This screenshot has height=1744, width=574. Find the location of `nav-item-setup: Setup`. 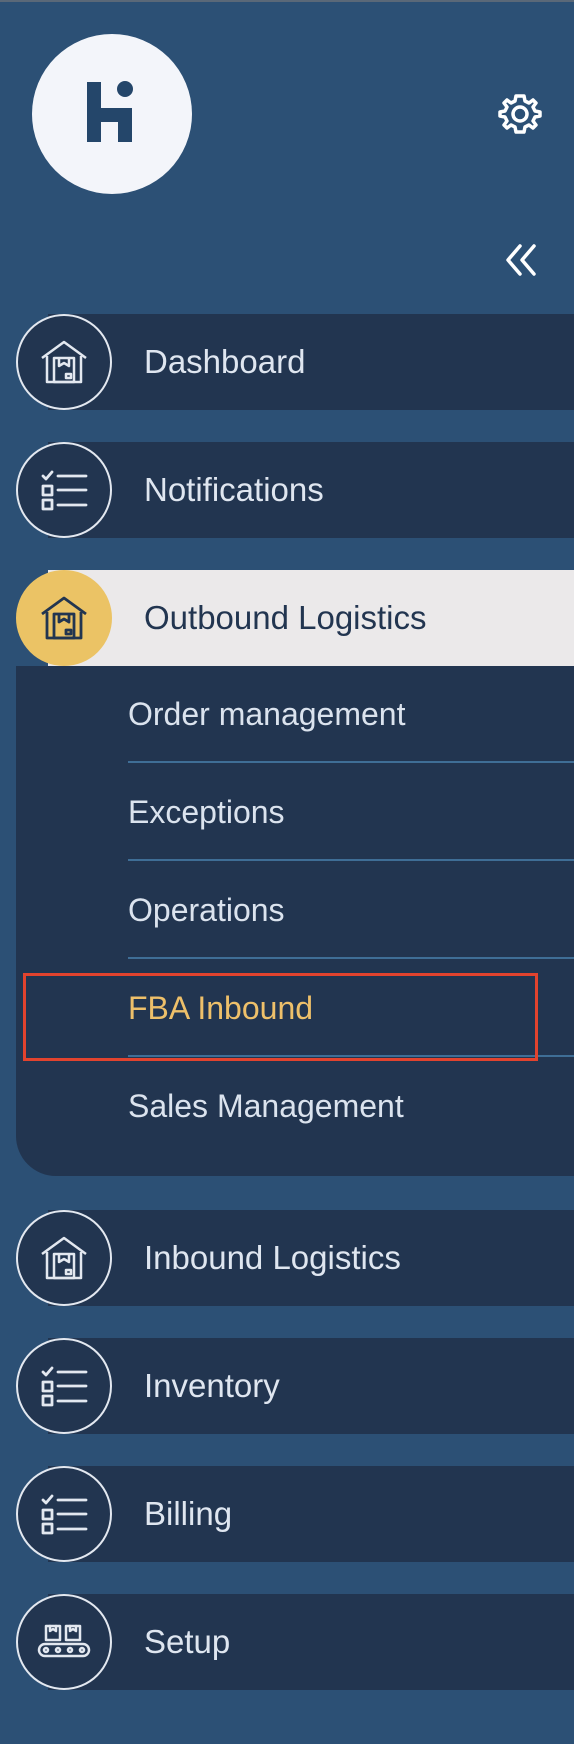

nav-item-setup: Setup is located at coordinates (287, 1642).